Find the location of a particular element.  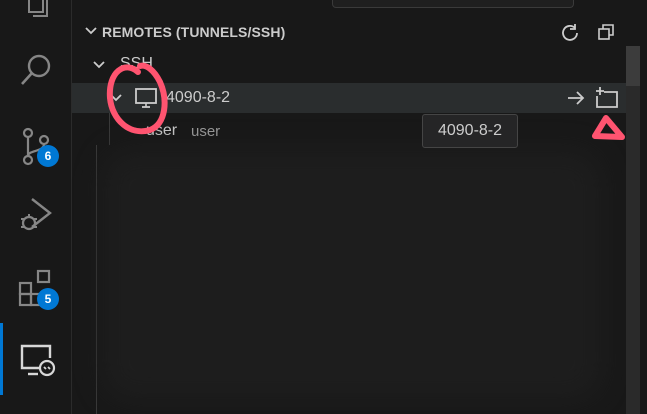

ssh-section-row: SSH is located at coordinates (349, 65).